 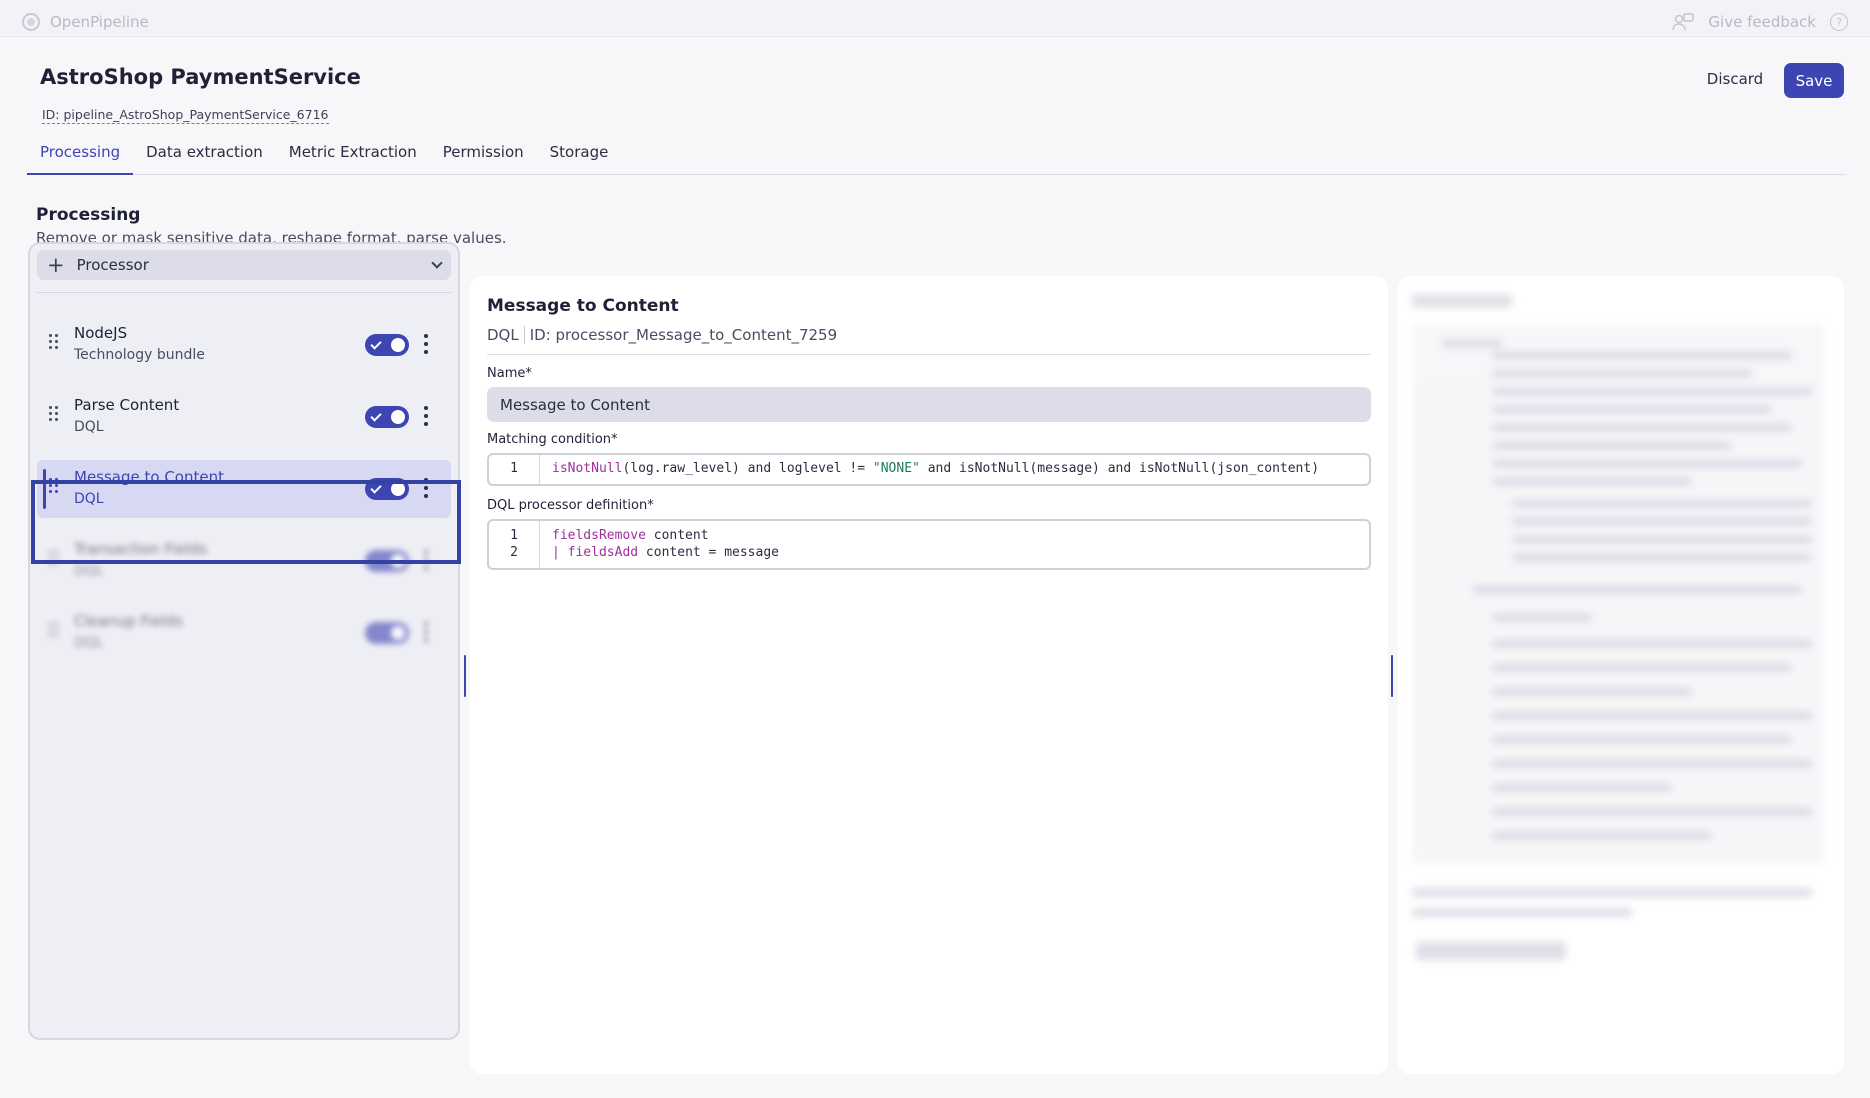 I want to click on dql-definition-label: DQL processor definition*, so click(x=570, y=505).